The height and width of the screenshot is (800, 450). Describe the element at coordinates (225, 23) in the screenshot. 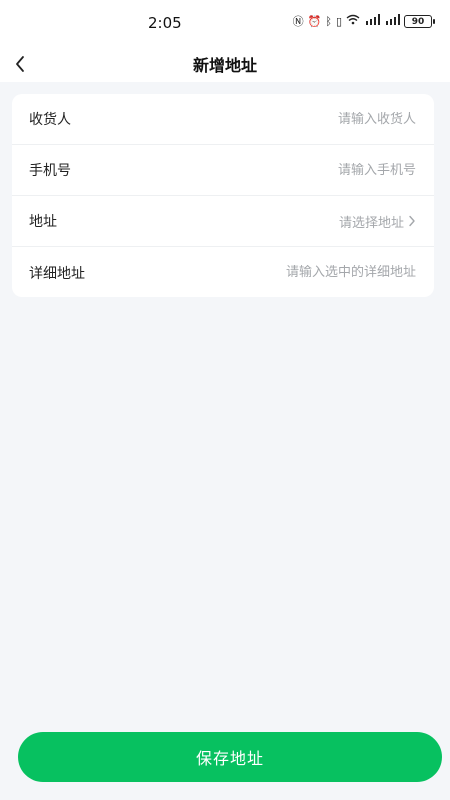

I see `status-bar: 2:05 Ⓝ ⏰ ᛒ ▯ 90` at that location.